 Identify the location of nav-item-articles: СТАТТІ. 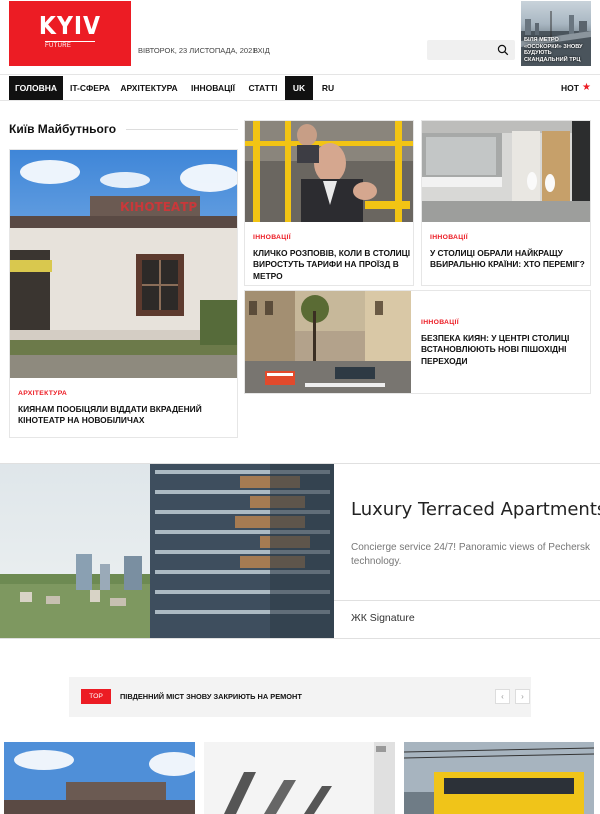
(263, 88).